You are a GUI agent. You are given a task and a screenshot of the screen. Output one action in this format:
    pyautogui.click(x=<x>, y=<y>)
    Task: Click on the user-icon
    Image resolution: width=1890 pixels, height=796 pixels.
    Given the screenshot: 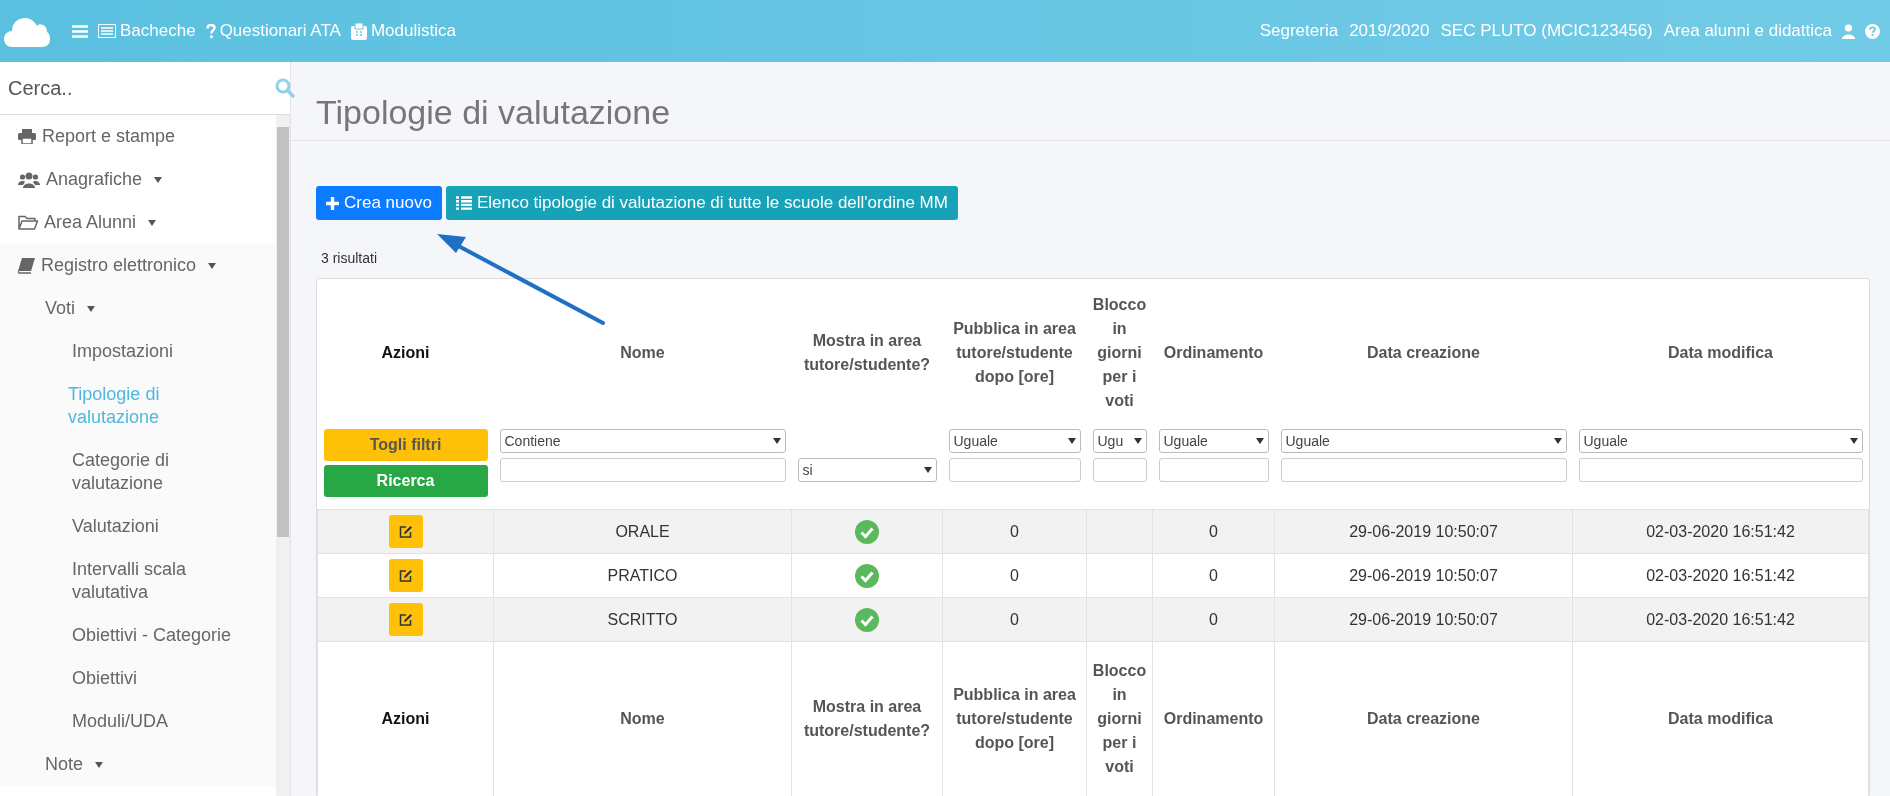 What is the action you would take?
    pyautogui.click(x=1848, y=31)
    